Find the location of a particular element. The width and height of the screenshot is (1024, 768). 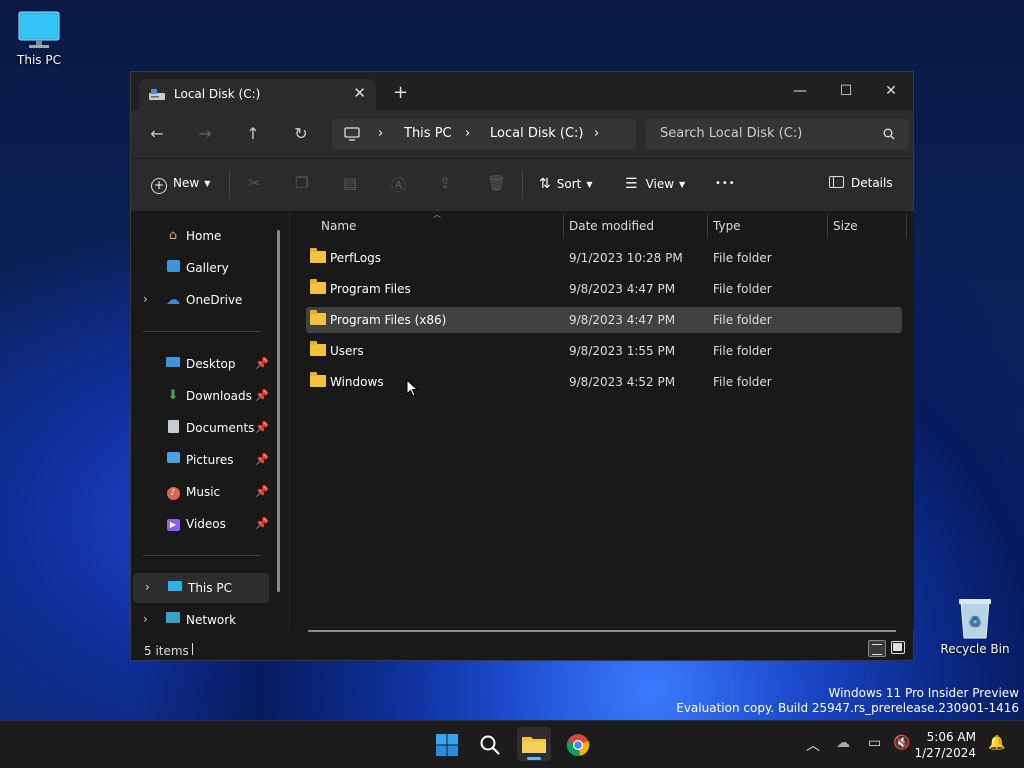

sidebar-item-documents: Documents 📌 is located at coordinates (206, 428).